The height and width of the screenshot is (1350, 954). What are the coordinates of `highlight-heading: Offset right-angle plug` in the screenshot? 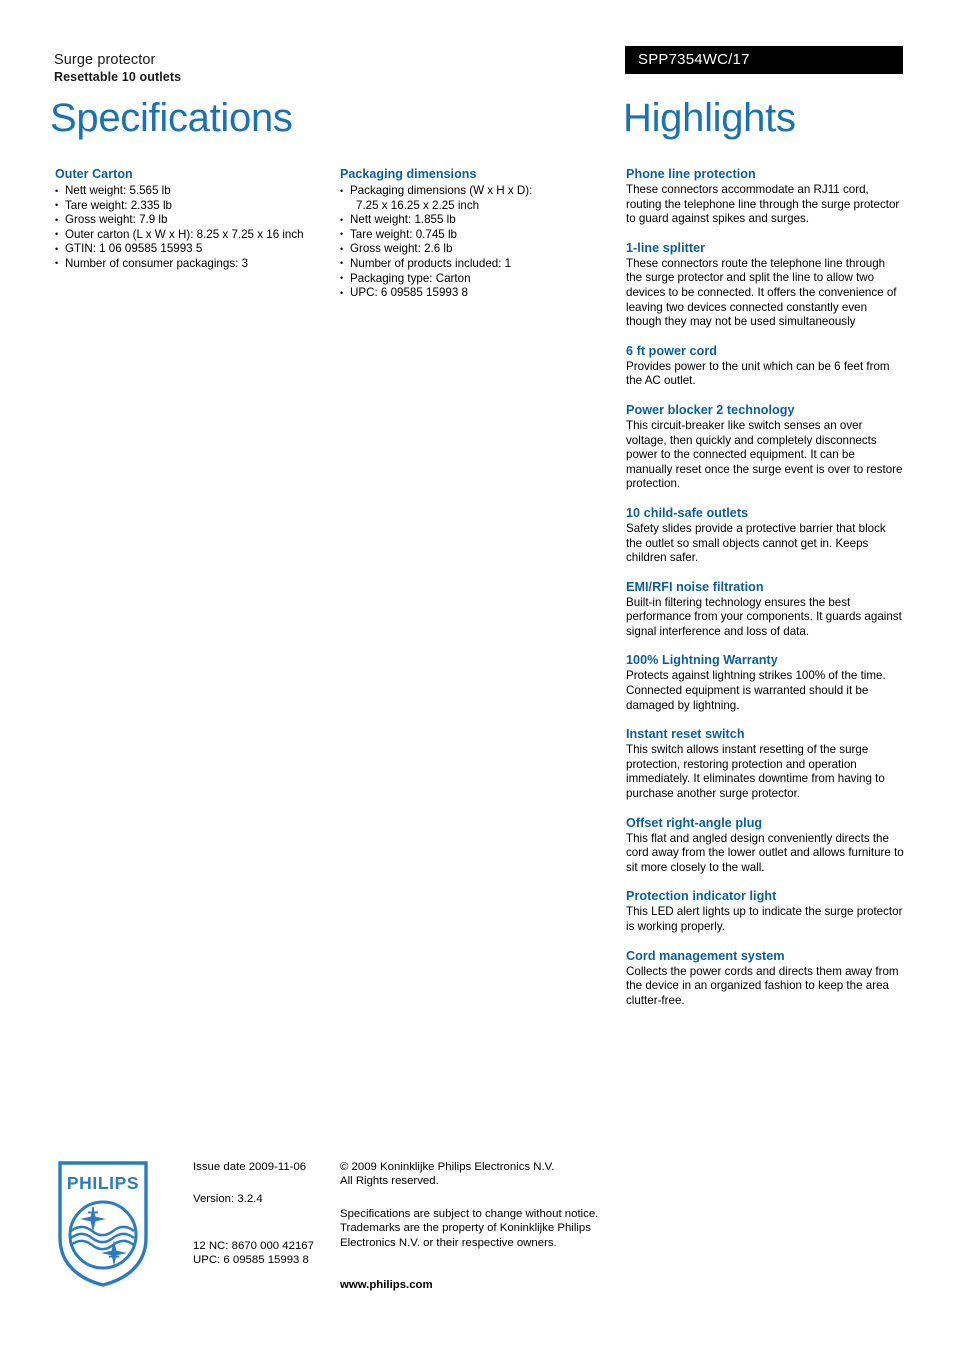 It's located at (694, 822).